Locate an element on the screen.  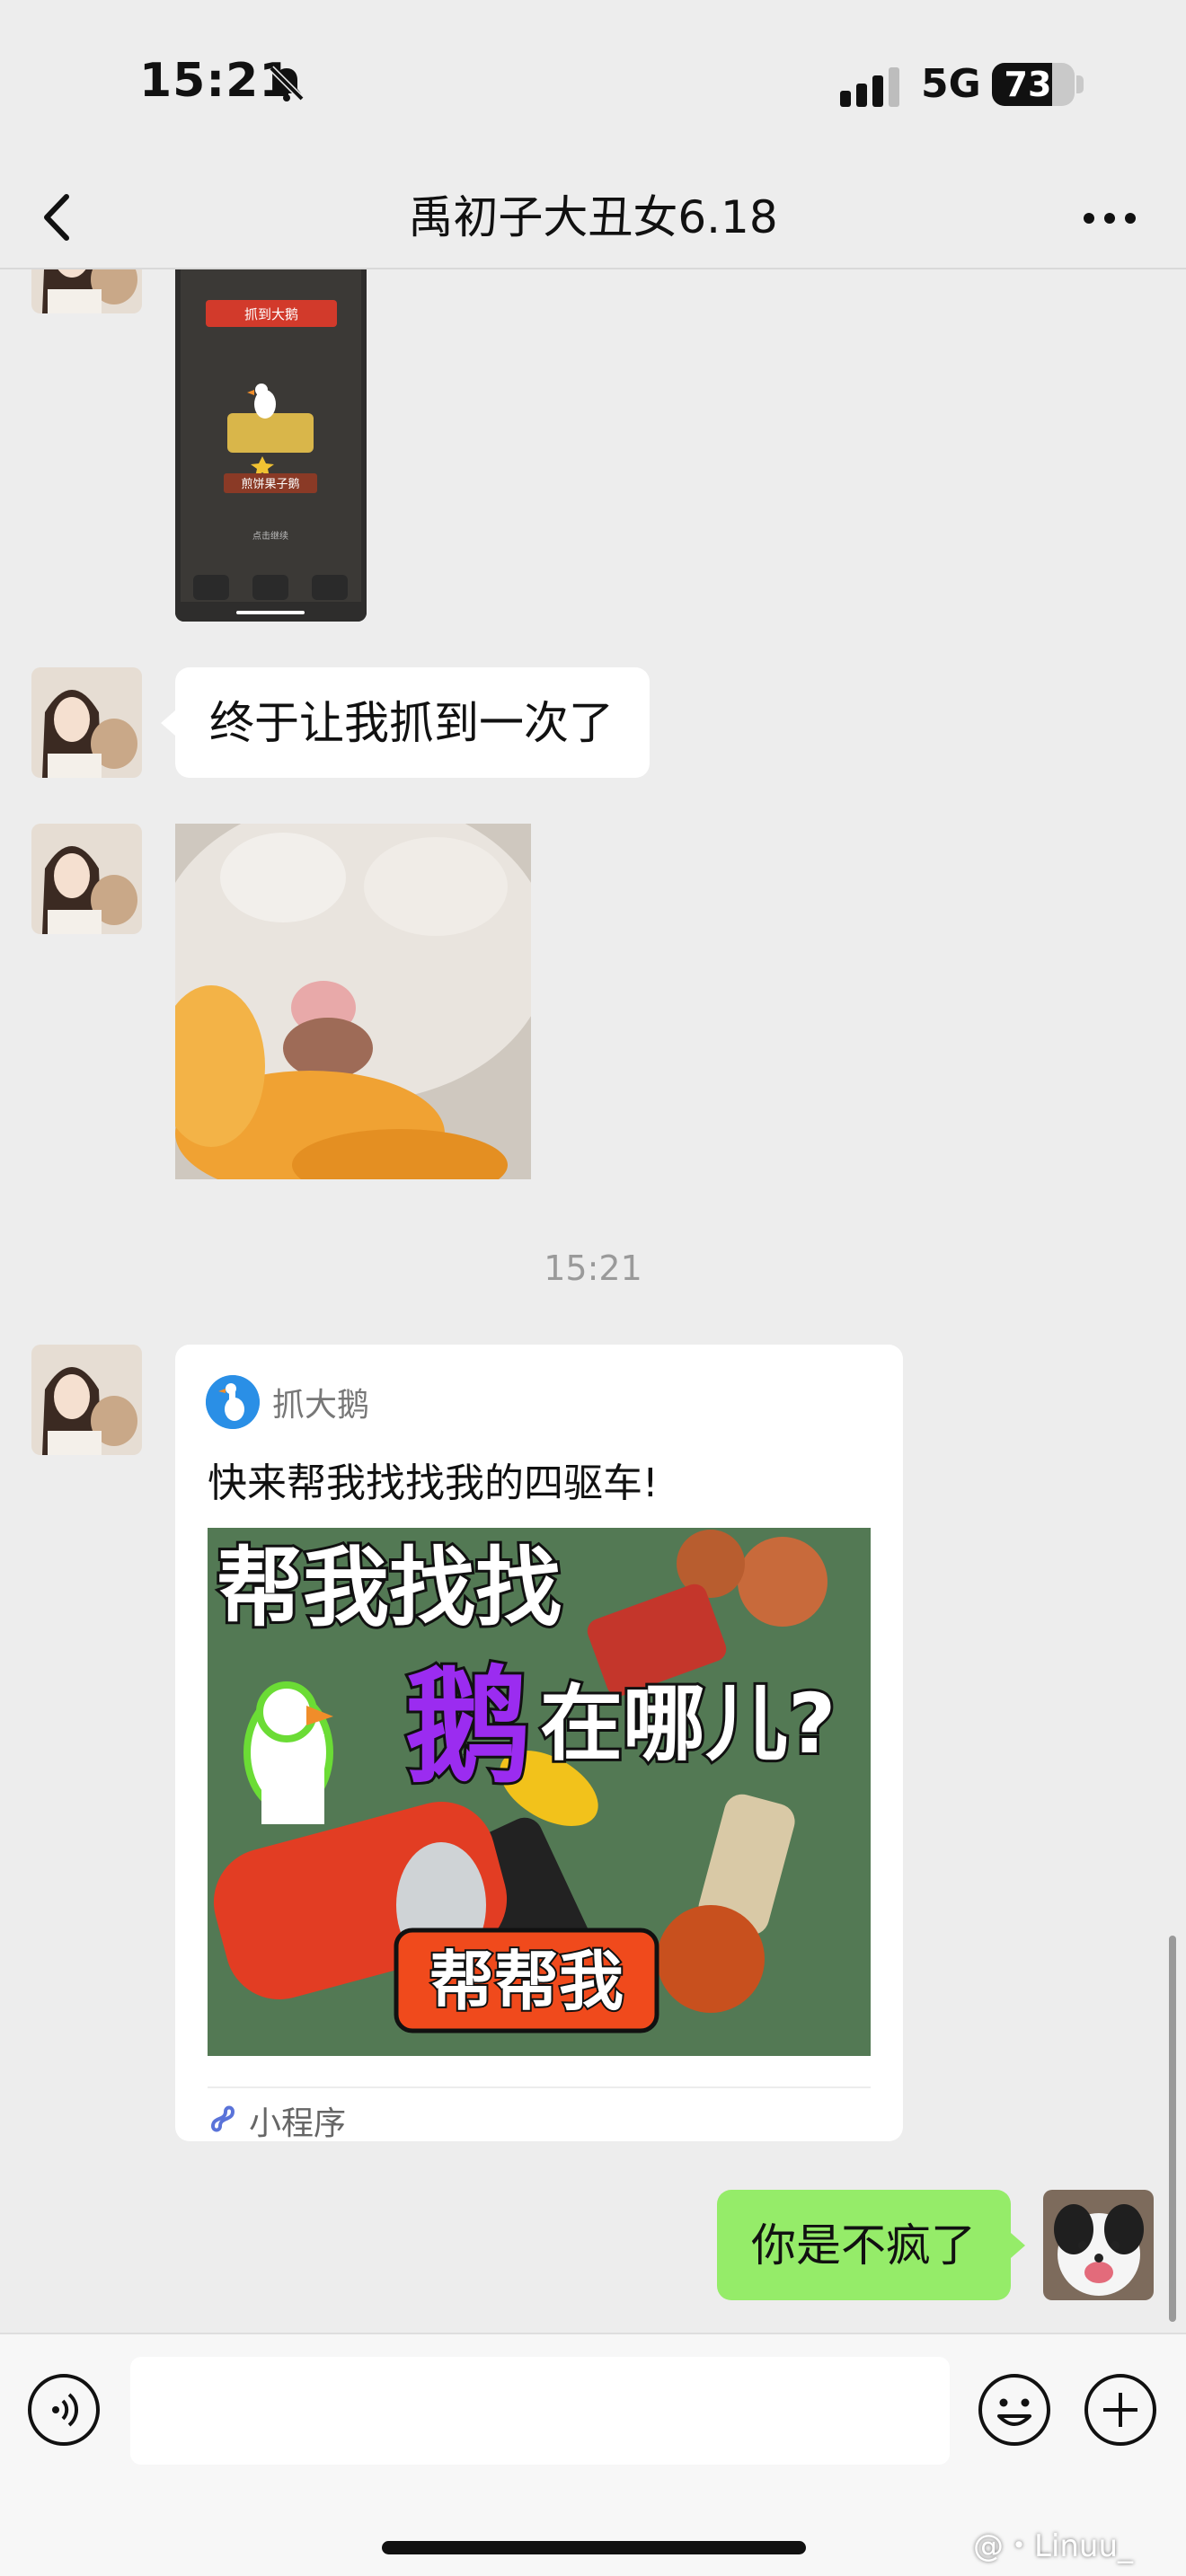
game-banner-text: 抓到大鹅 is located at coordinates (271, 314).